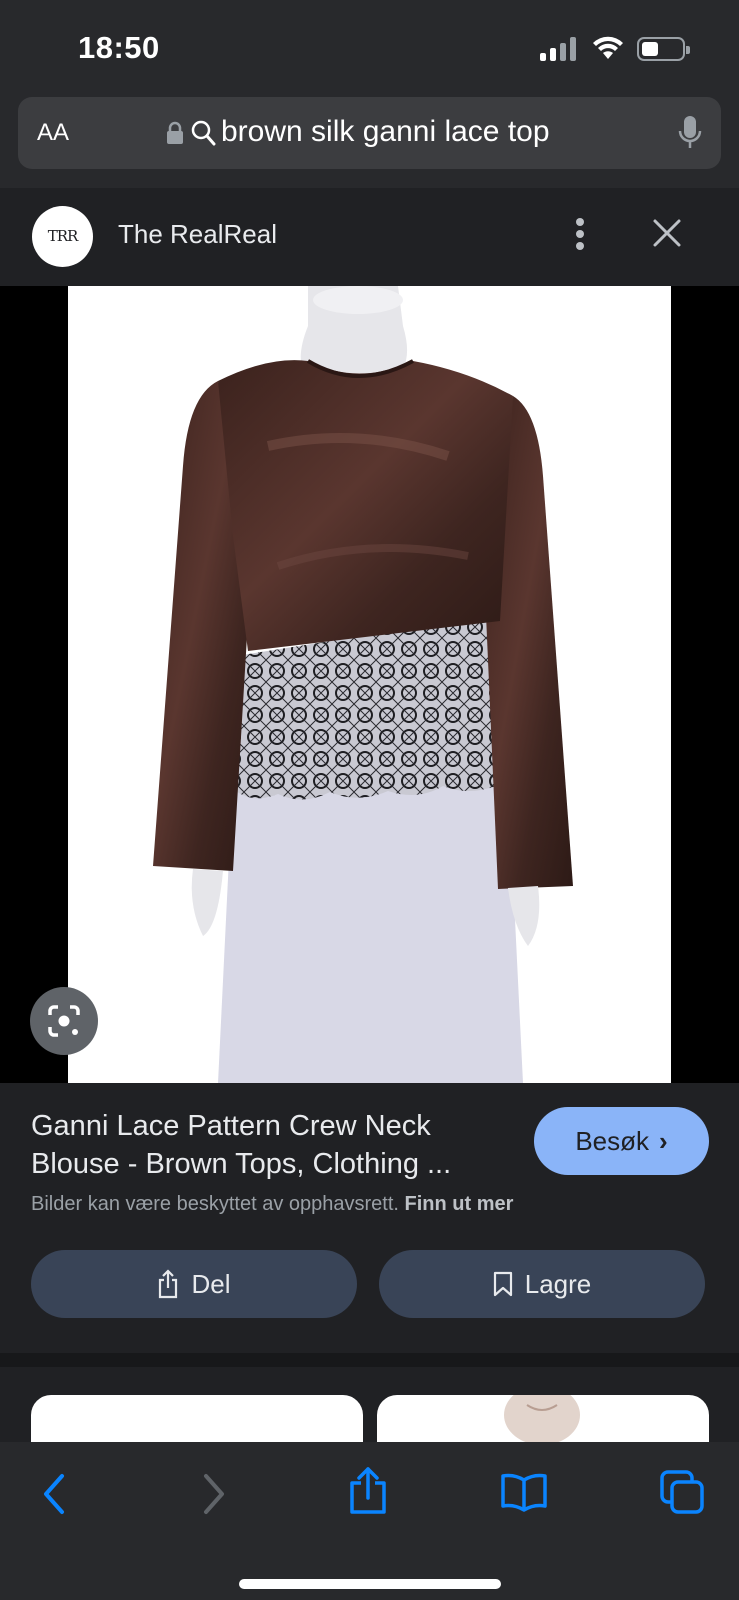 The height and width of the screenshot is (1600, 739). Describe the element at coordinates (55, 1494) in the screenshot. I see `back-icon` at that location.